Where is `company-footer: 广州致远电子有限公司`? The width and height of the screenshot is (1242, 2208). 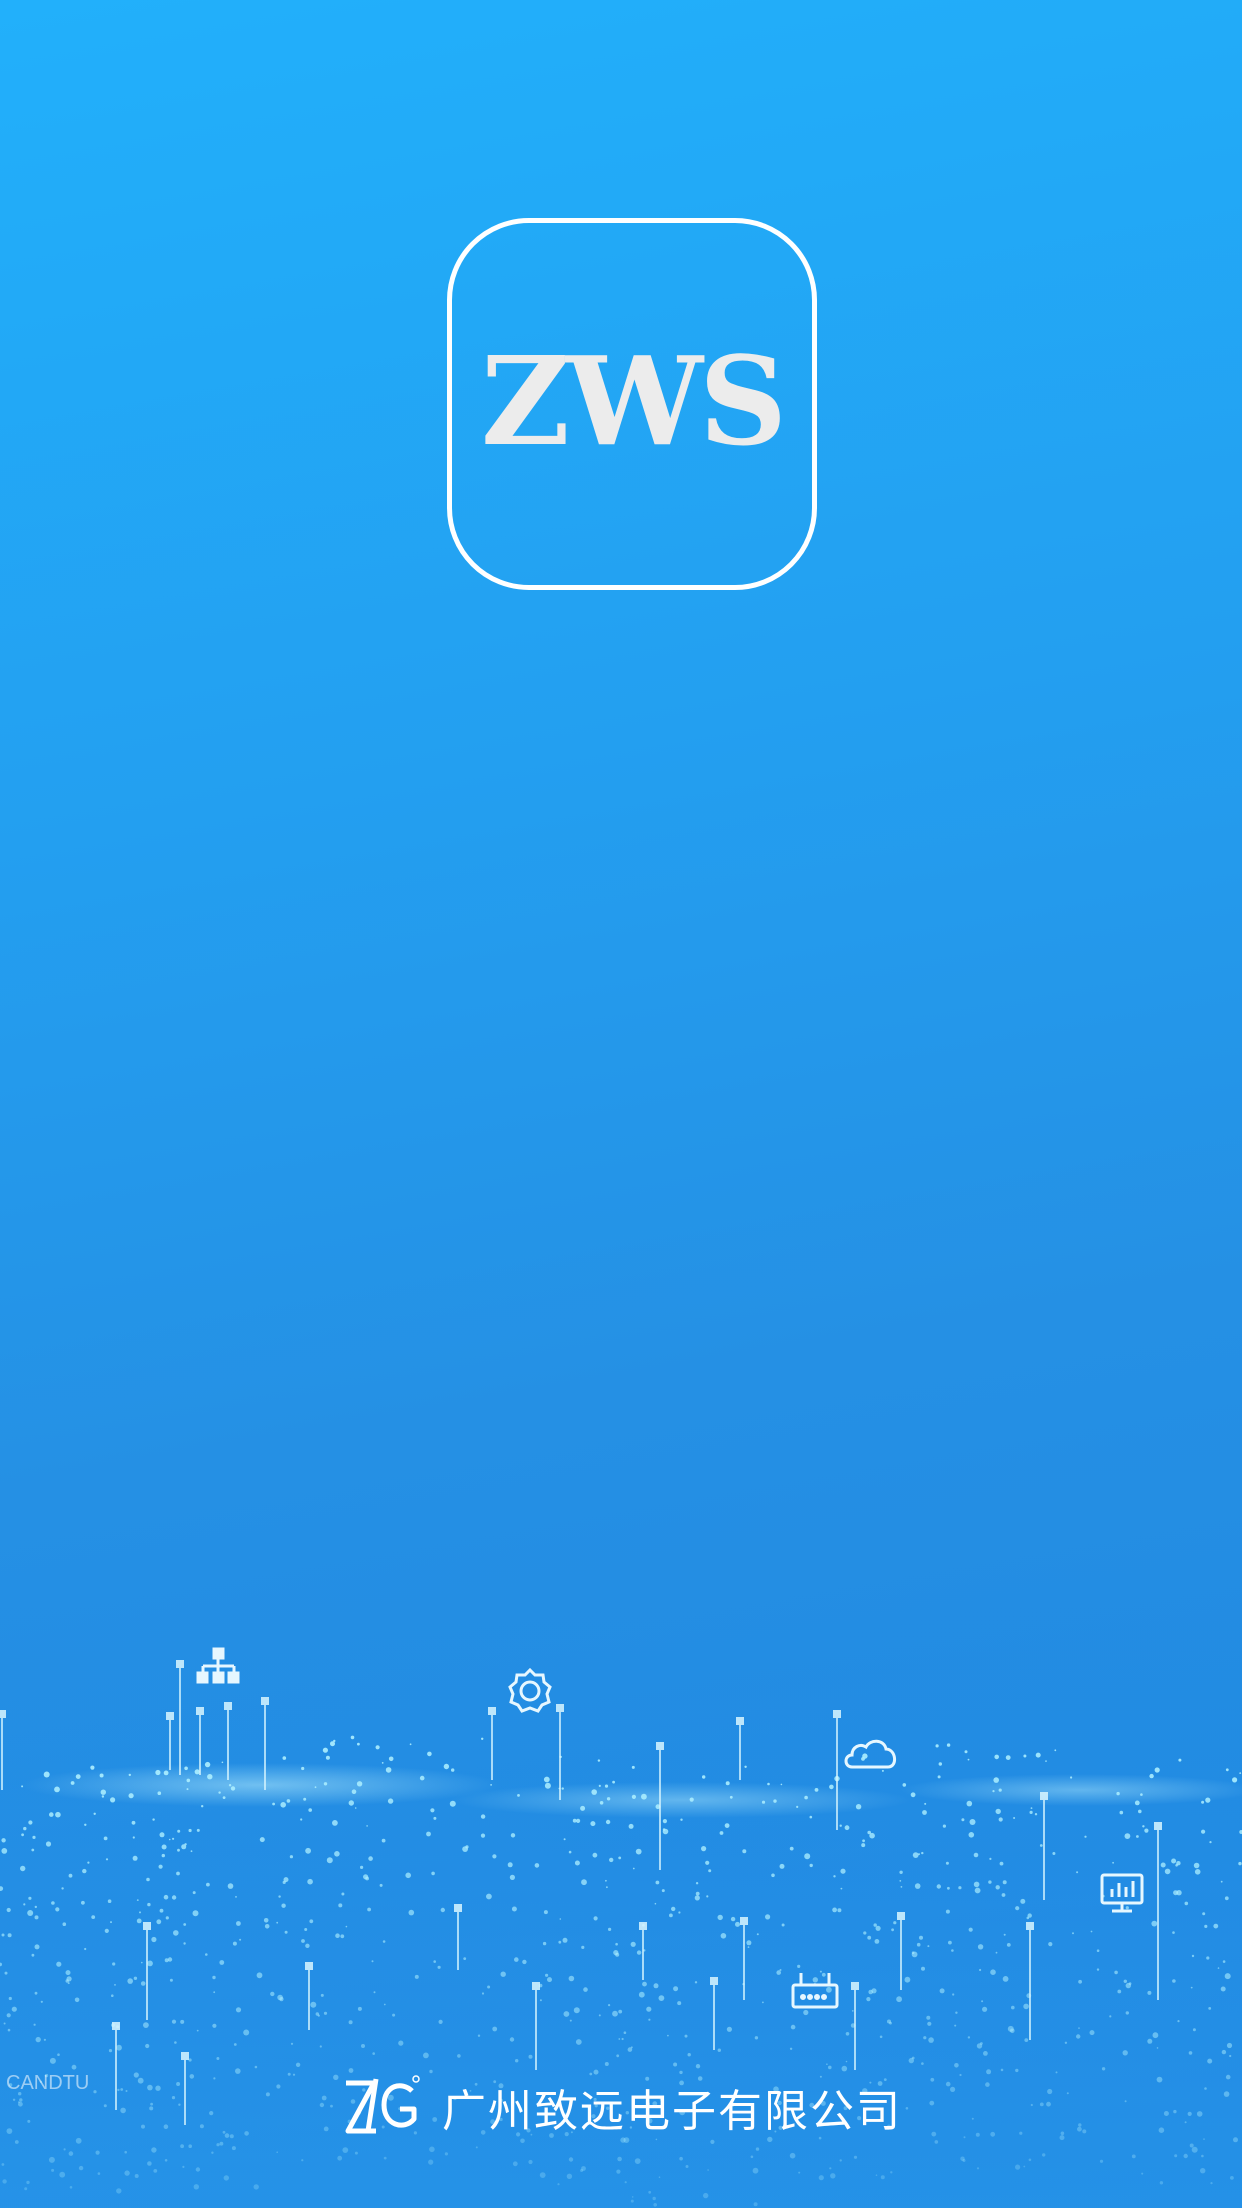 company-footer: 广州致远电子有限公司 is located at coordinates (621, 2107).